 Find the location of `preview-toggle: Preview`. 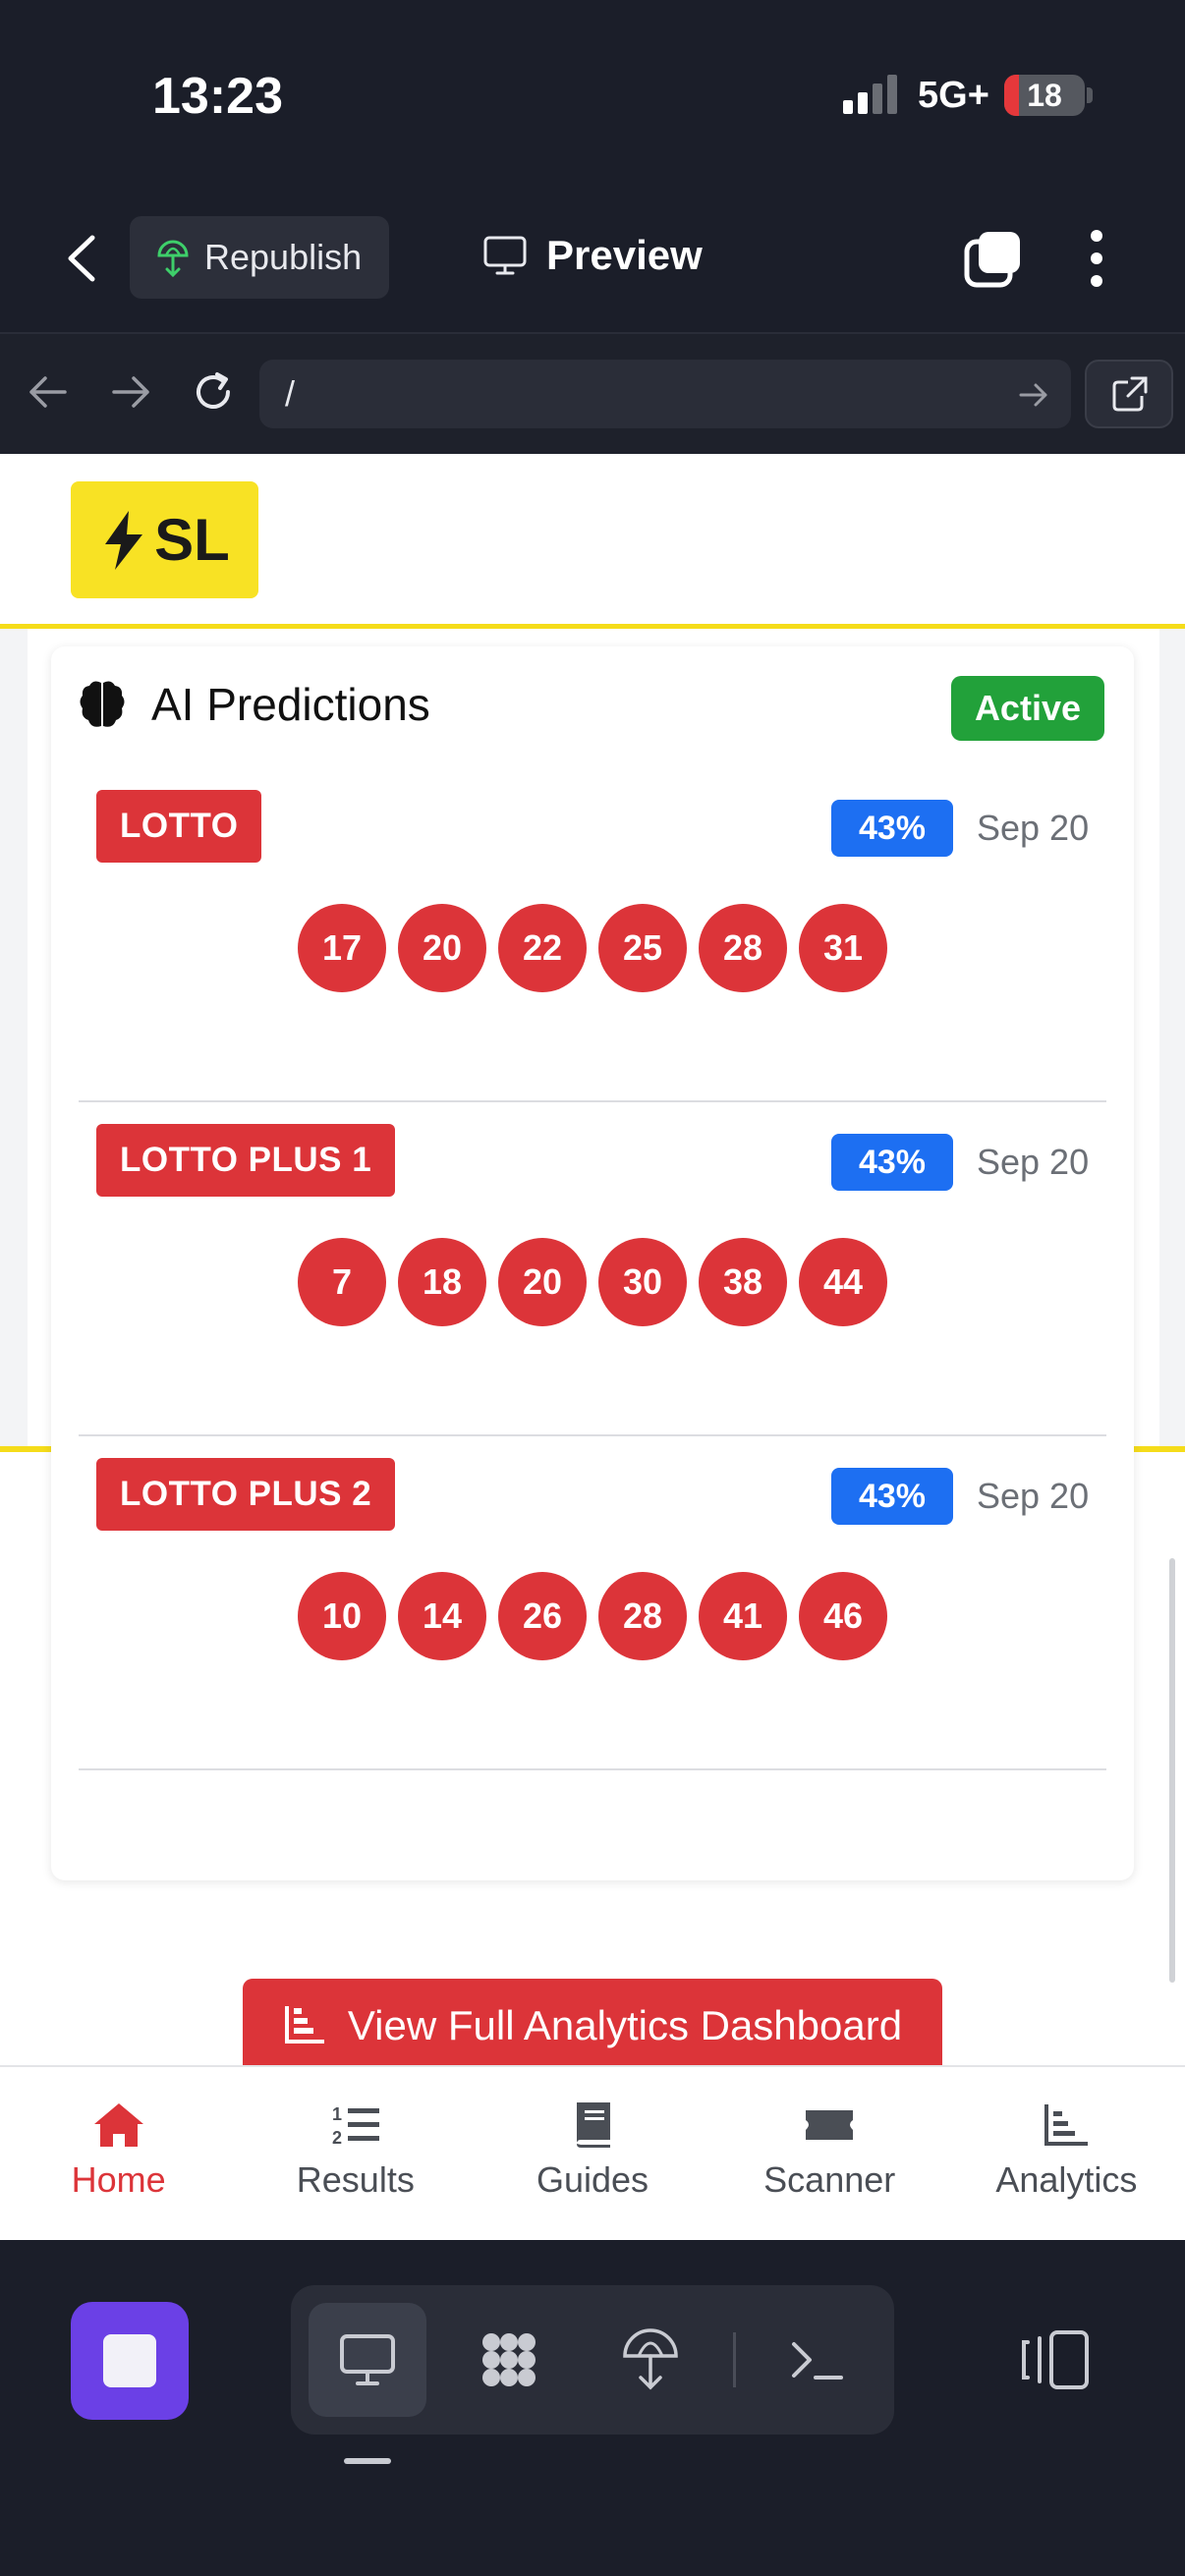

preview-toggle: Preview is located at coordinates (593, 255).